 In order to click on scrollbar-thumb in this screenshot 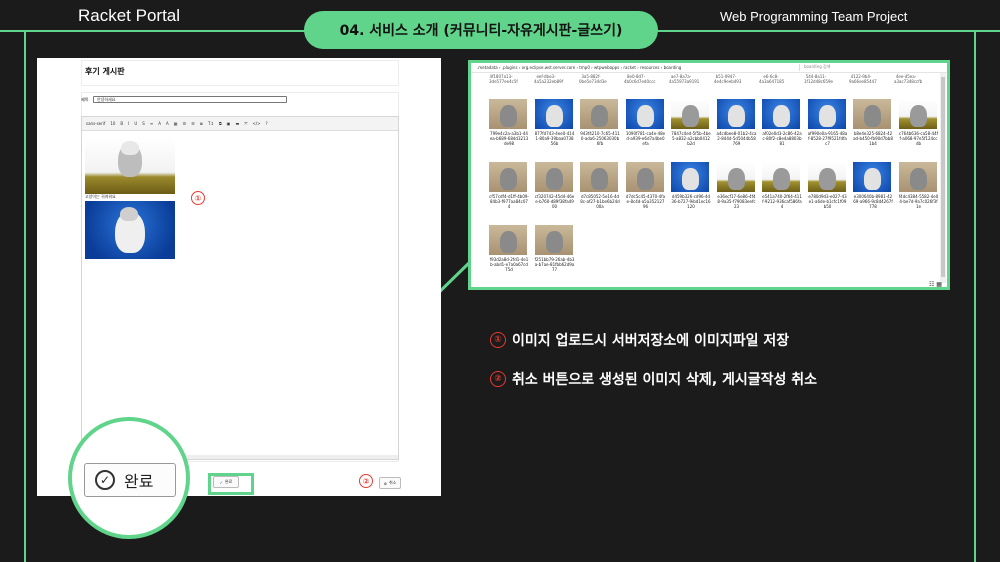, I will do `click(943, 177)`.